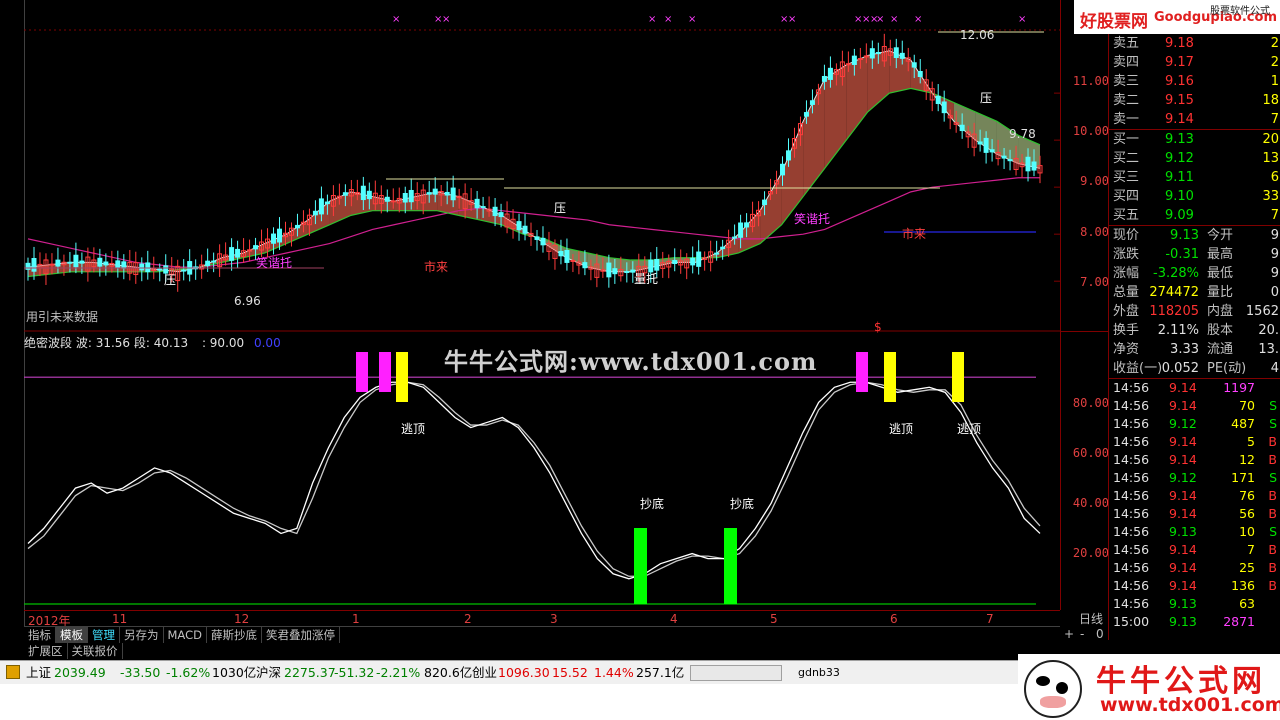 The height and width of the screenshot is (720, 1280). Describe the element at coordinates (1090, 503) in the screenshot. I see `osc-tick: 40.00` at that location.